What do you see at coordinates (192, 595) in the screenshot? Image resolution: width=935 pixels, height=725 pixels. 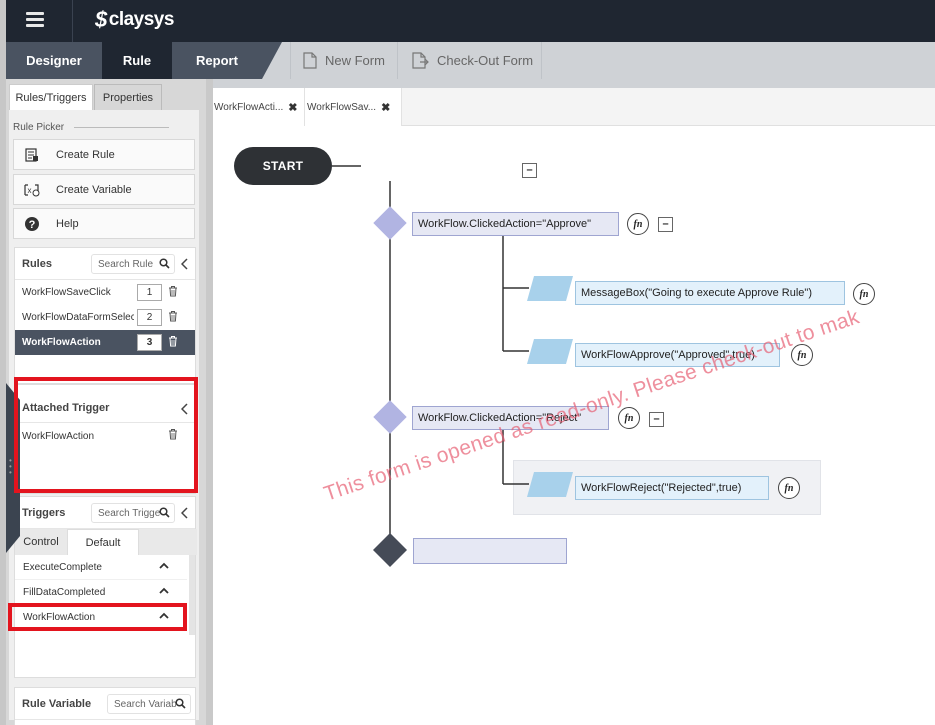 I see `trigger-list-scrollbar` at bounding box center [192, 595].